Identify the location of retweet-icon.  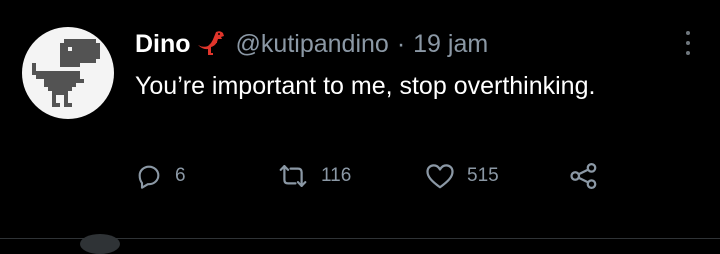
(293, 176).